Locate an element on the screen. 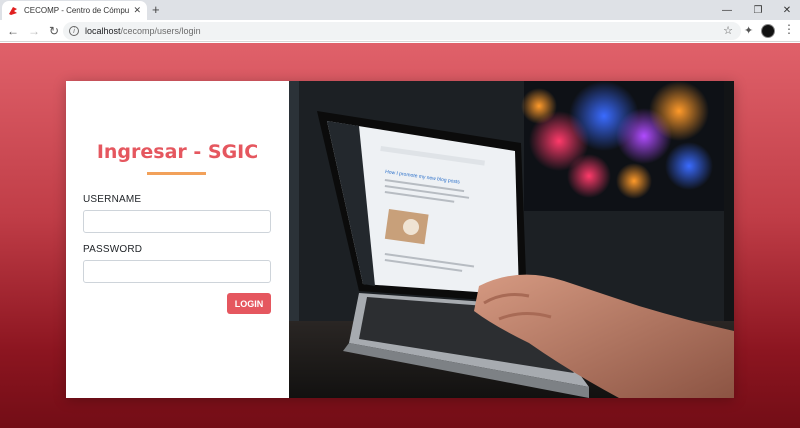 The width and height of the screenshot is (800, 428). username-label: USERNAME is located at coordinates (112, 199).